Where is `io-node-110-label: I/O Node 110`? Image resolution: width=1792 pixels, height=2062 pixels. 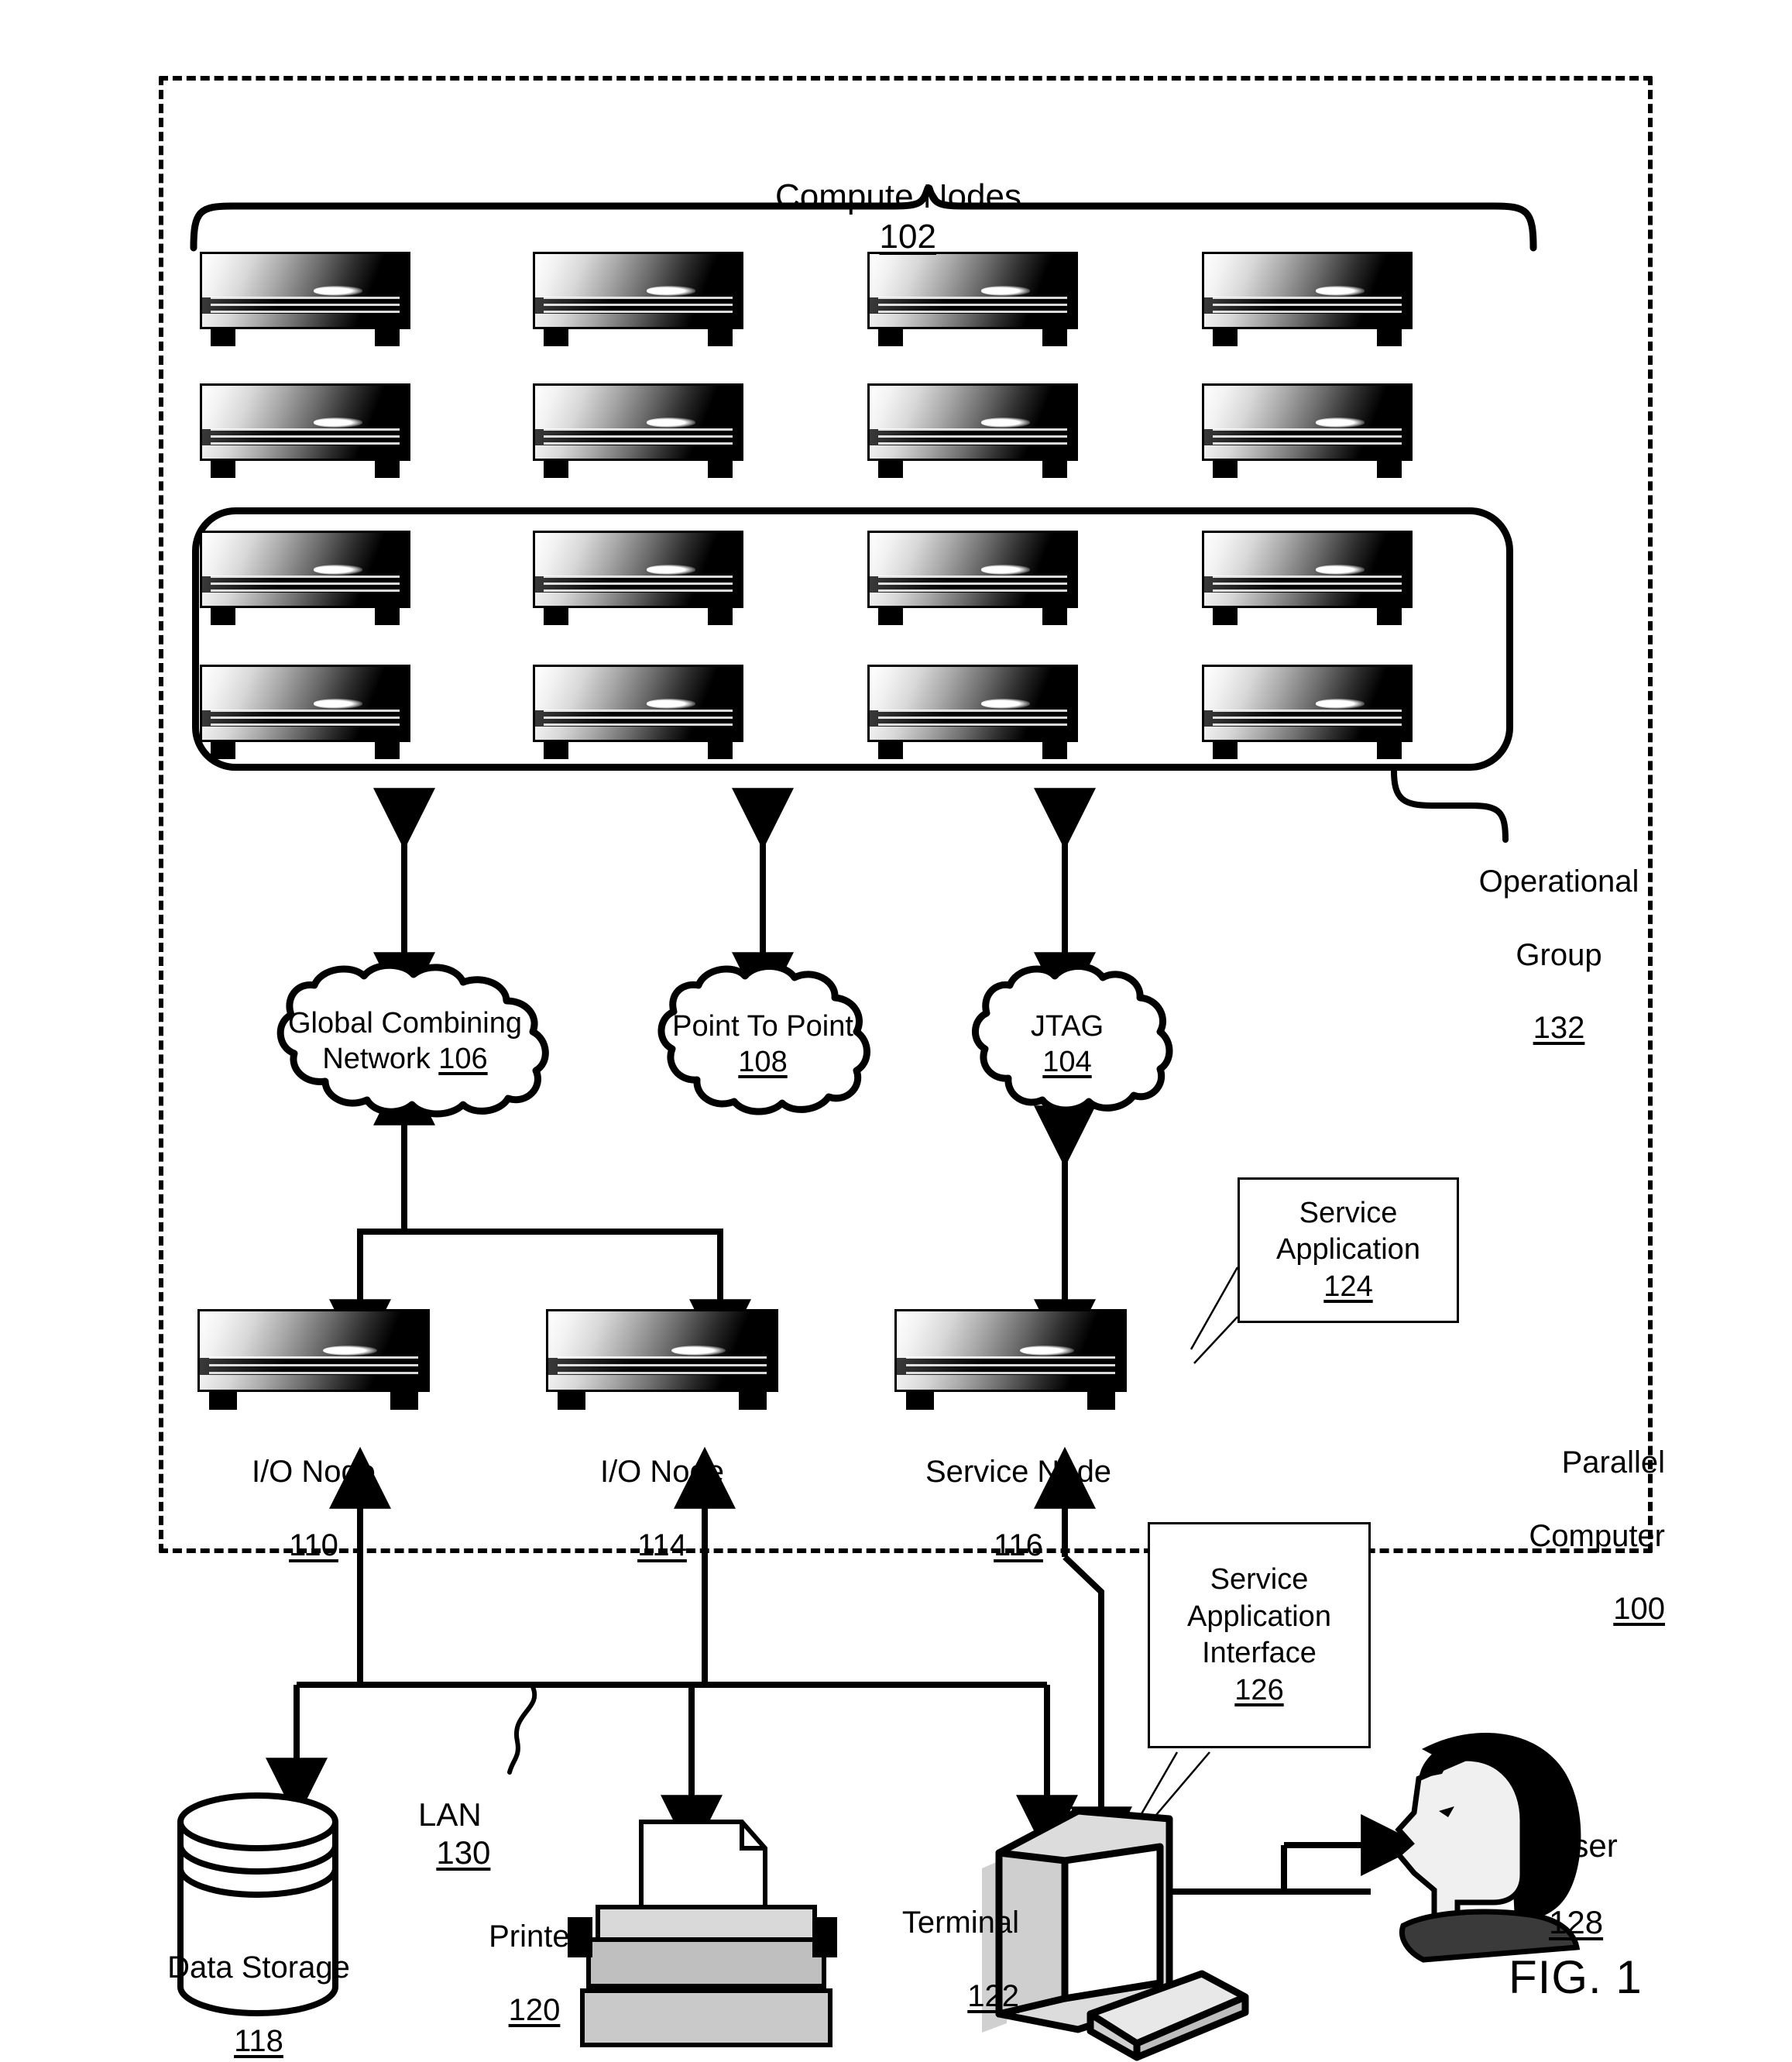
io-node-110-label: I/O Node 110 is located at coordinates (313, 1491).